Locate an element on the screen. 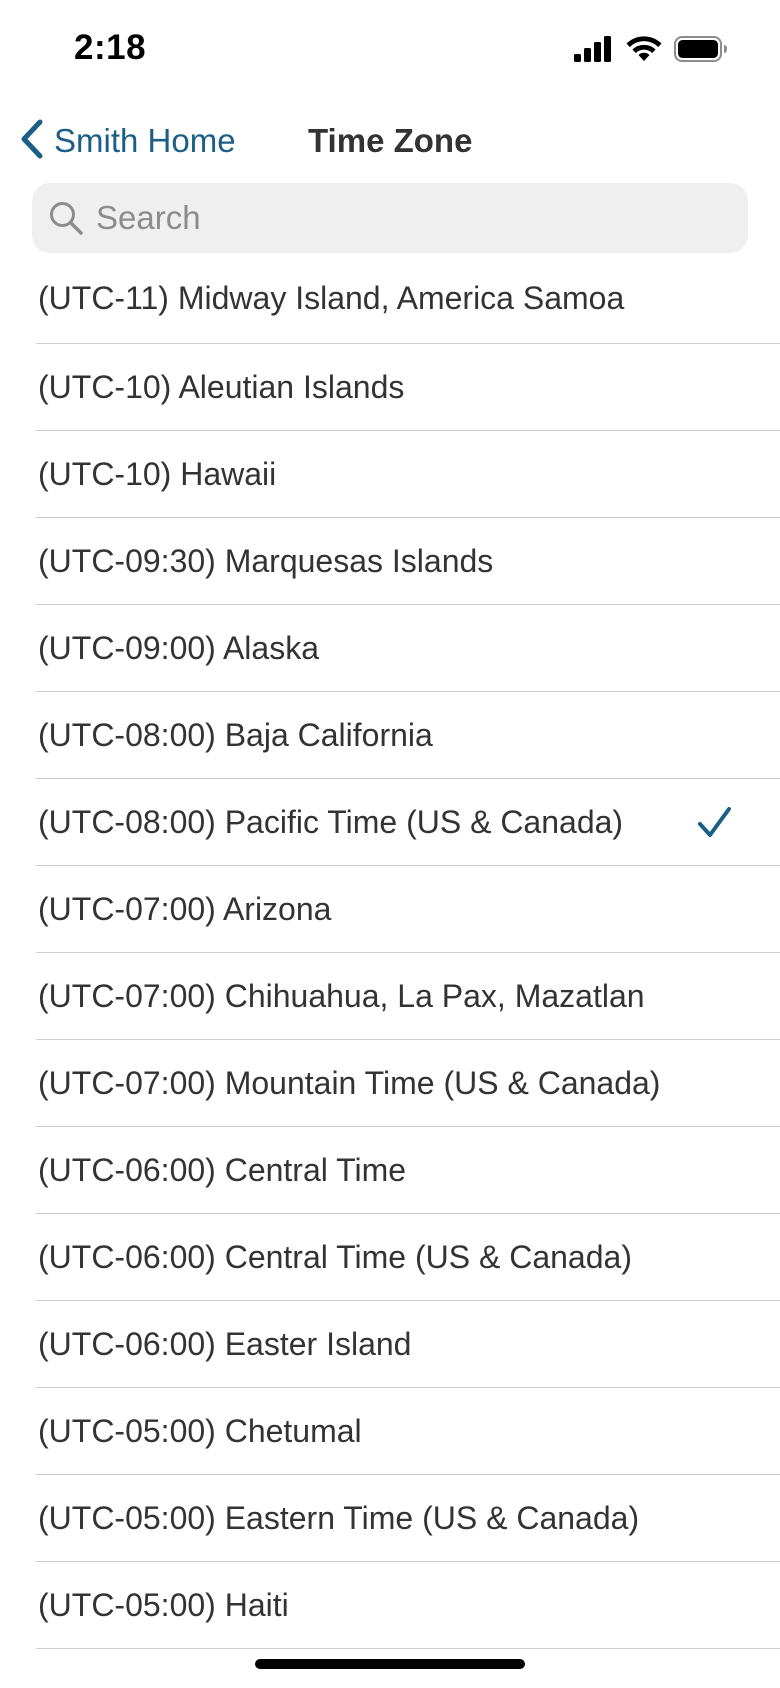 The width and height of the screenshot is (780, 1688). time-zone-row: (UTC-05:00) Eastern Time (US & Canada) is located at coordinates (408, 1518).